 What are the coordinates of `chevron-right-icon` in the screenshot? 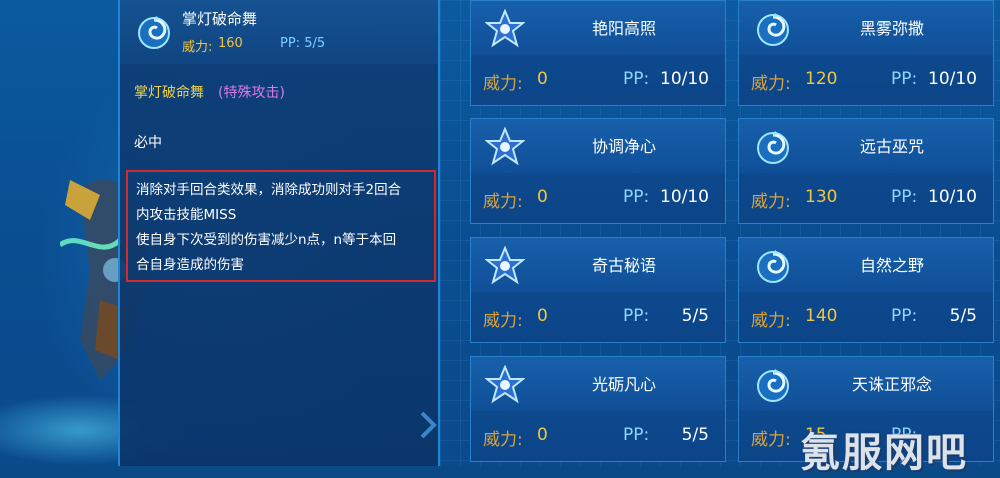 It's located at (428, 425).